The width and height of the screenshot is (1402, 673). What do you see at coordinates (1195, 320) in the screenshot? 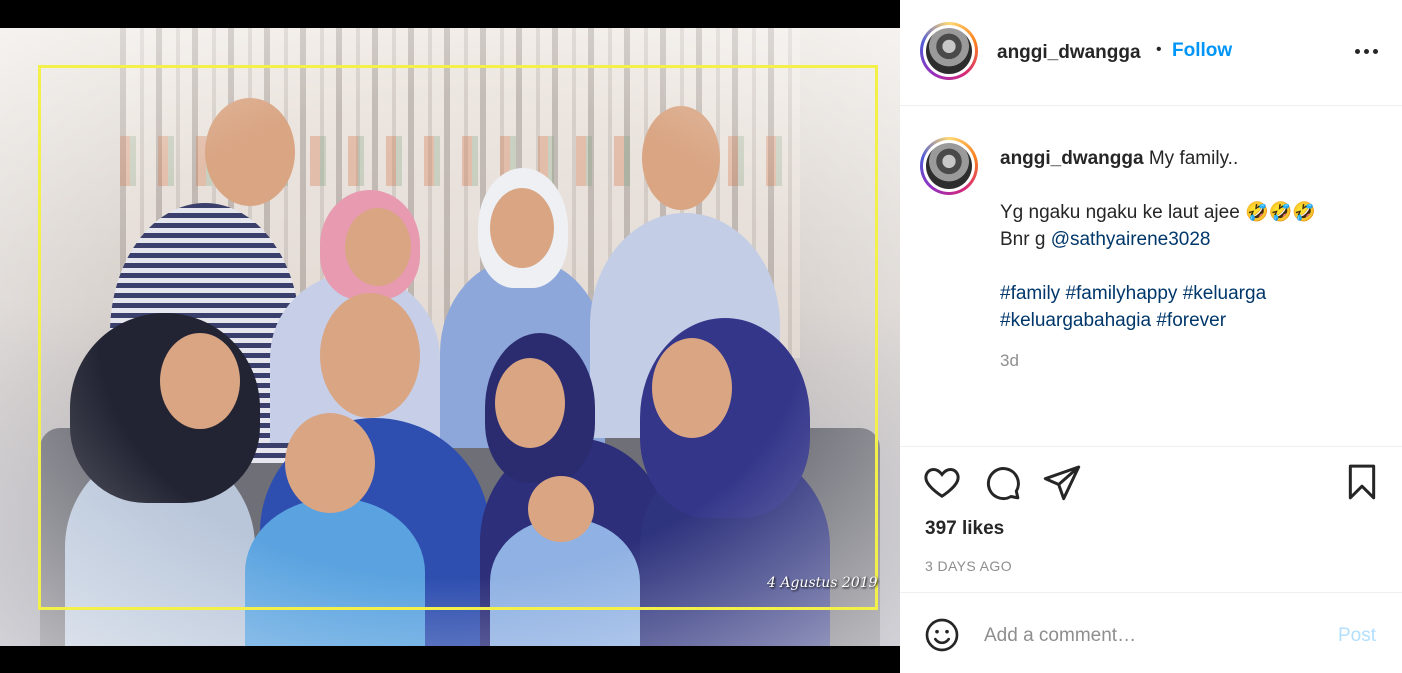
I see `hashtags-line2: #keluargabahagia #forever` at bounding box center [1195, 320].